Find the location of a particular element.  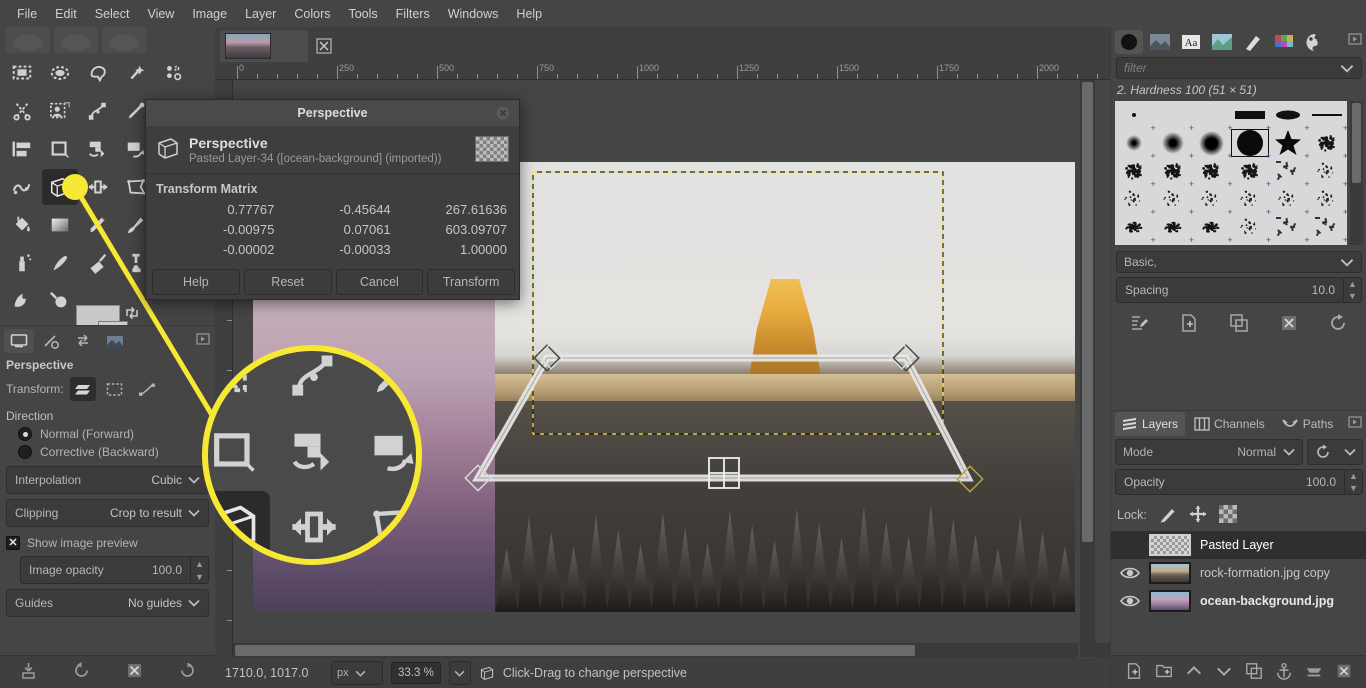

tool-bucket-fill is located at coordinates (22, 225).